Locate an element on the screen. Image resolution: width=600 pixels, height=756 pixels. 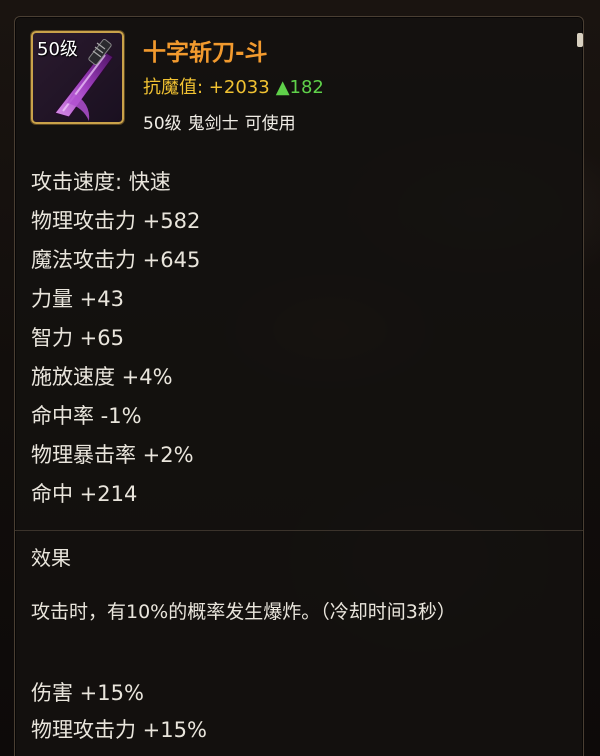
item-header: 50级 十字斩刀-斗 抗魔值: +2033 ▲182 50级 鬼剑士 可使用 is located at coordinates (297, 91).